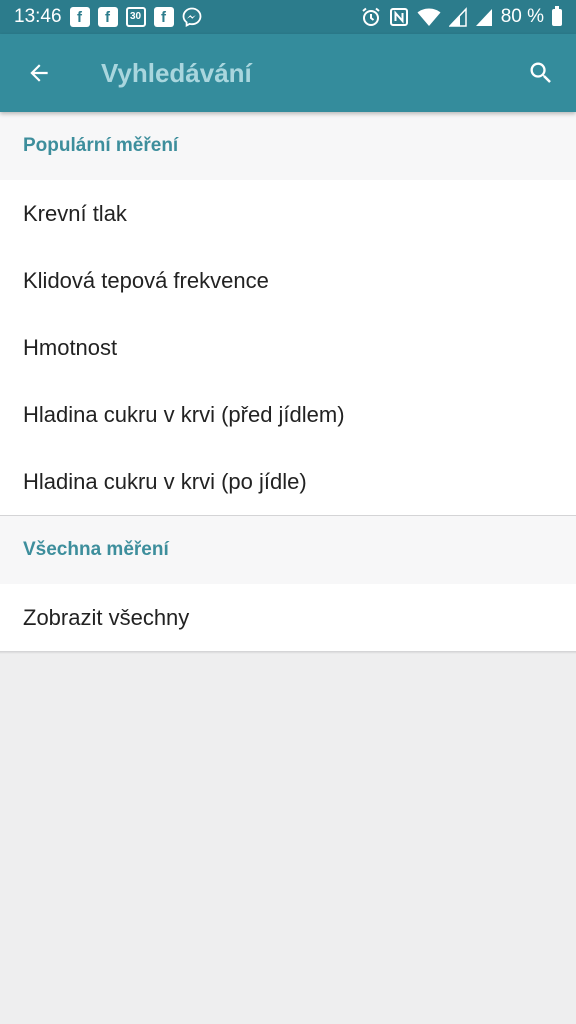 The width and height of the screenshot is (576, 1024). I want to click on battery-icon, so click(557, 15).